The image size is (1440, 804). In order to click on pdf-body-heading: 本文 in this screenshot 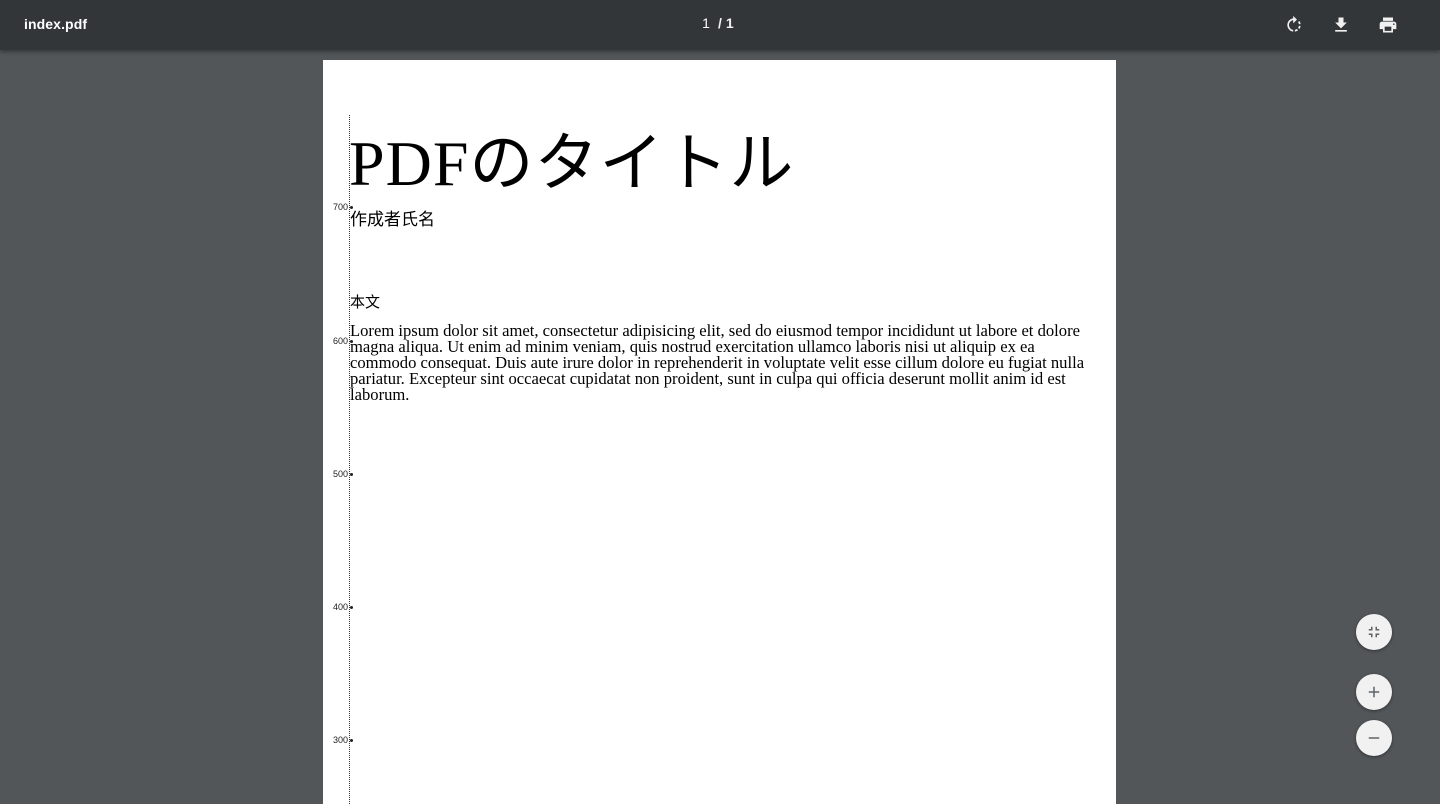, I will do `click(365, 302)`.